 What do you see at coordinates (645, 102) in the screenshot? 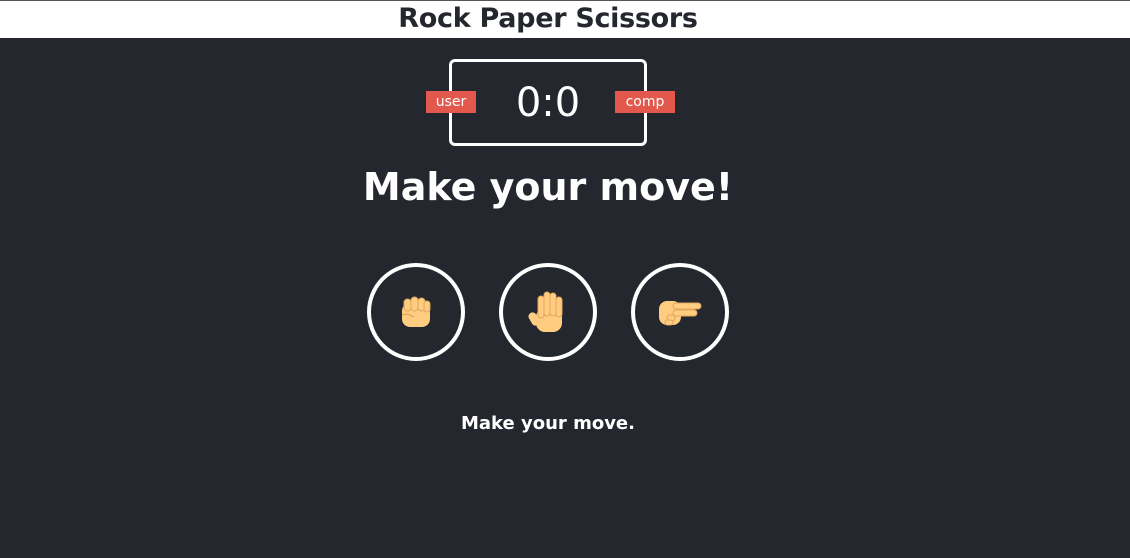
I see `comp-badge: comp` at bounding box center [645, 102].